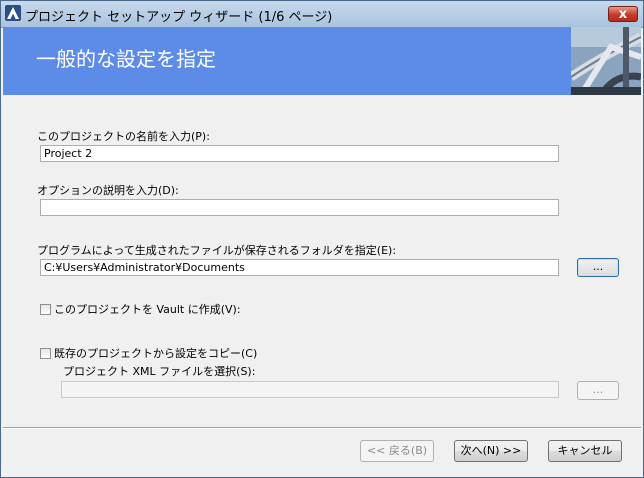  Describe the element at coordinates (217, 250) in the screenshot. I see `output-folder-label: プログラムによって生成されたファイルが保存されるフォルダを指定(E):` at that location.